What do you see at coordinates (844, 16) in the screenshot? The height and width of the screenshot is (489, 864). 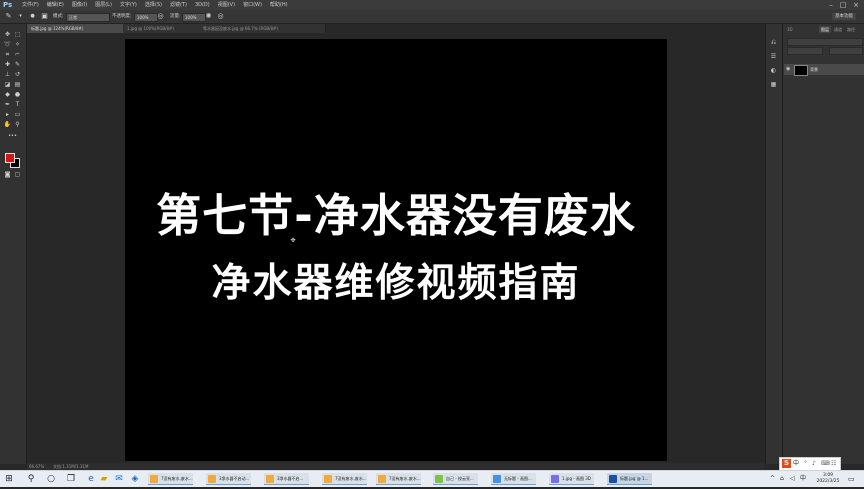 I see `workspace-switcher: 基本功能` at bounding box center [844, 16].